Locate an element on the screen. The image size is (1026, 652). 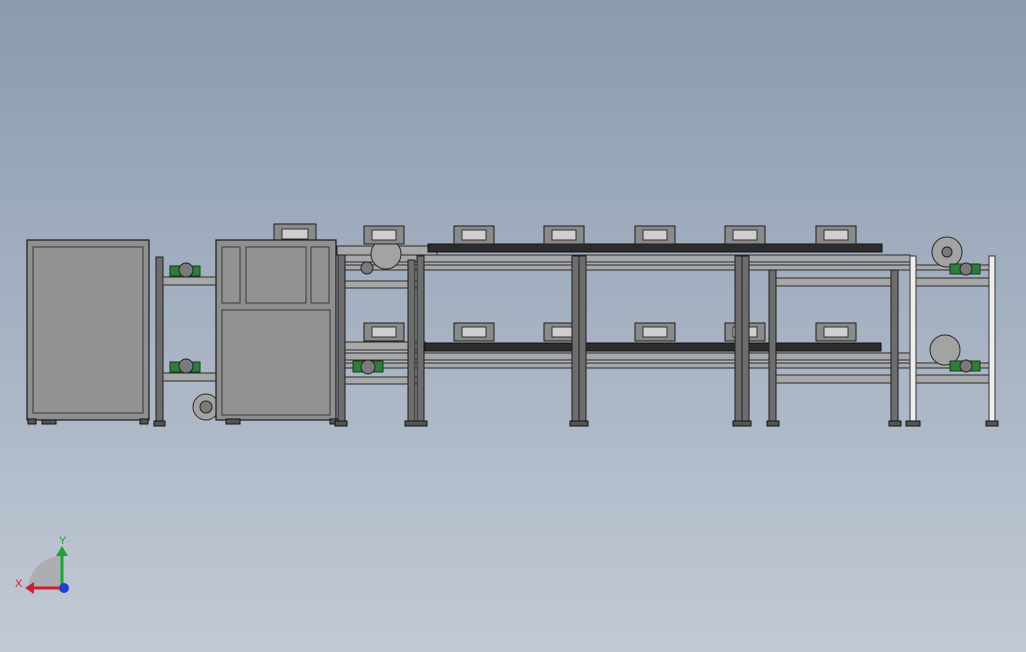
upper-mounting-plates is located at coordinates (610, 235).